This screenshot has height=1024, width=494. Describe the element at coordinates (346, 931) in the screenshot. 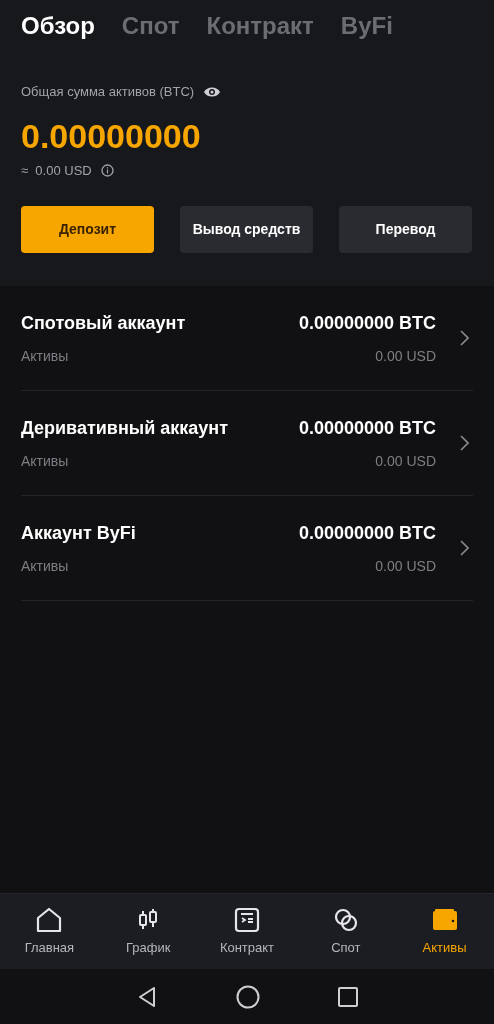

I see `nav-tab: Спот` at that location.